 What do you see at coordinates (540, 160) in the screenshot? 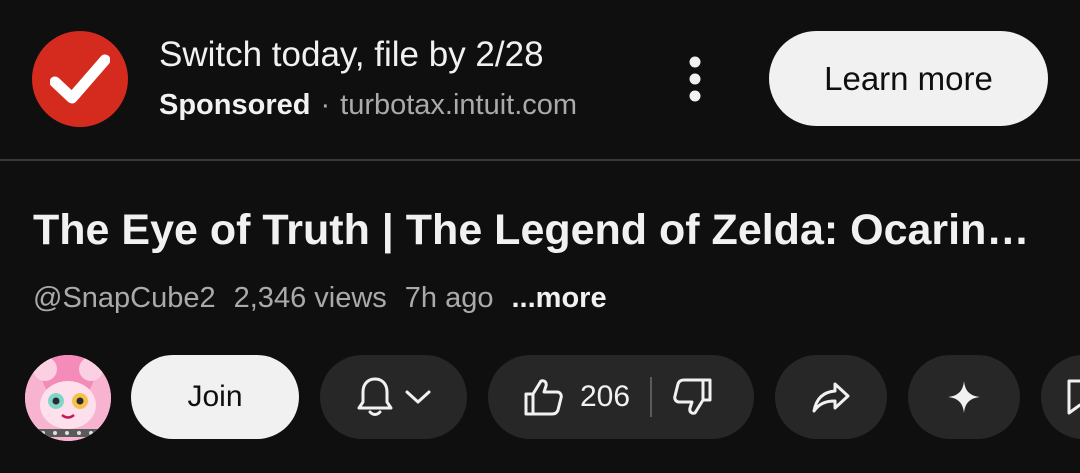
I see `ad-divider` at bounding box center [540, 160].